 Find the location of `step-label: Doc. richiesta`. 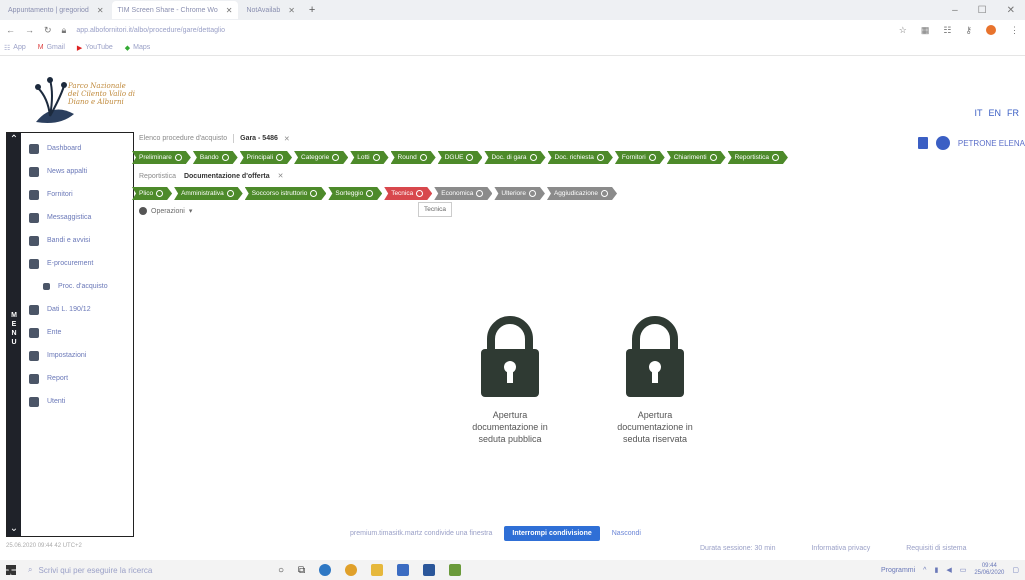

step-label: Doc. richiesta is located at coordinates (574, 157).